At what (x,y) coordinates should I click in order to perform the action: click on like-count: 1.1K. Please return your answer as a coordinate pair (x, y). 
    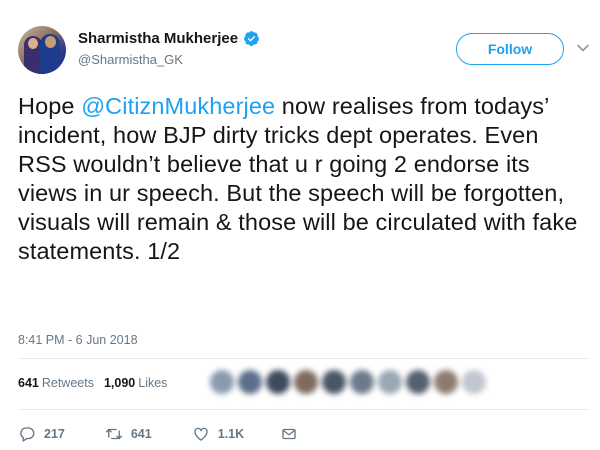
    Looking at the image, I should click on (231, 434).